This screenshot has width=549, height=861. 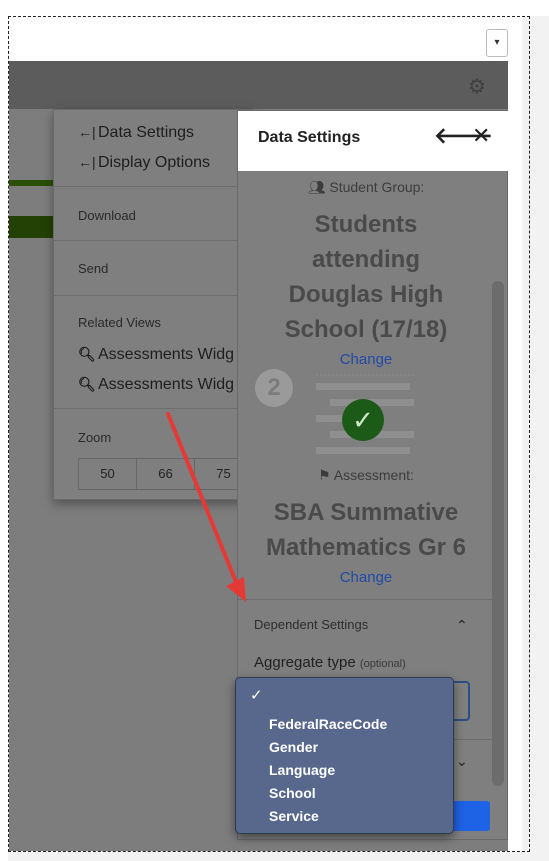 I want to click on related-views-label: Related Views, so click(x=119, y=322).